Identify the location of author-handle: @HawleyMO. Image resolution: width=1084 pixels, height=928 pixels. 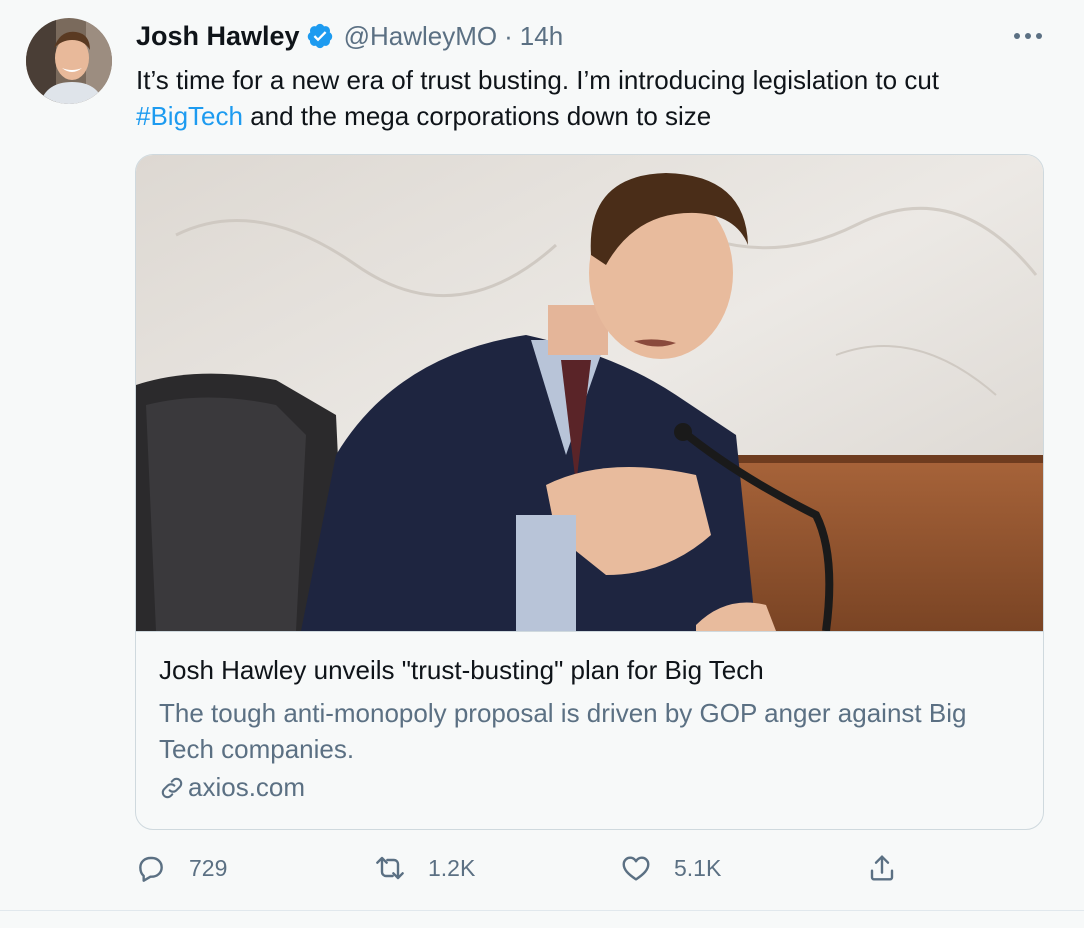
(421, 36).